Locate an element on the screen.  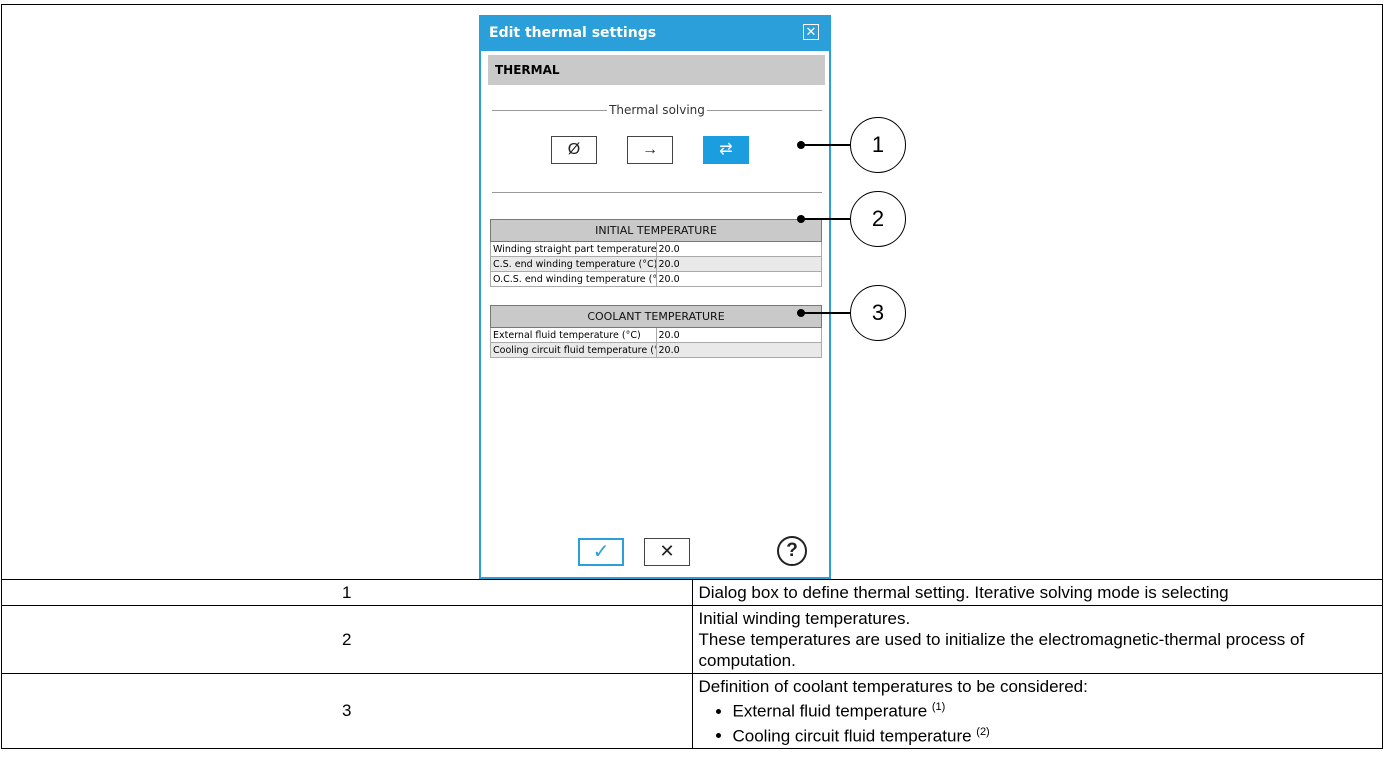
callout-1: 1 is located at coordinates (878, 145).